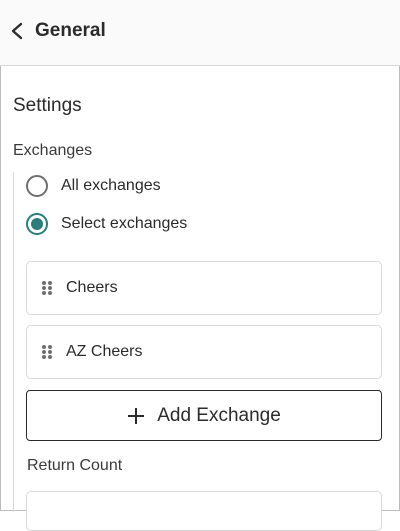 This screenshot has height=531, width=400. I want to click on exchange-item-az-cheers: AZ Cheers, so click(204, 352).